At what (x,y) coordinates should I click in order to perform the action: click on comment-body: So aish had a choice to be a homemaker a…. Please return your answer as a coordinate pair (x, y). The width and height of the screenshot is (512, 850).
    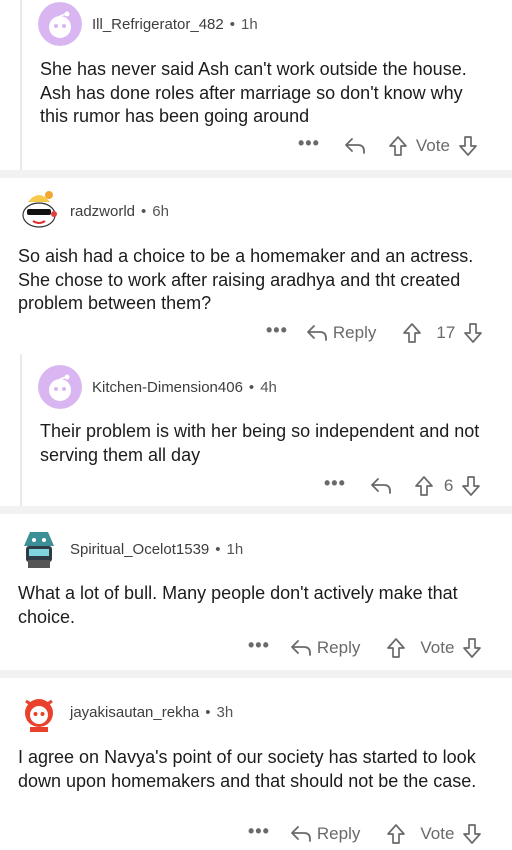
    Looking at the image, I should click on (246, 279).